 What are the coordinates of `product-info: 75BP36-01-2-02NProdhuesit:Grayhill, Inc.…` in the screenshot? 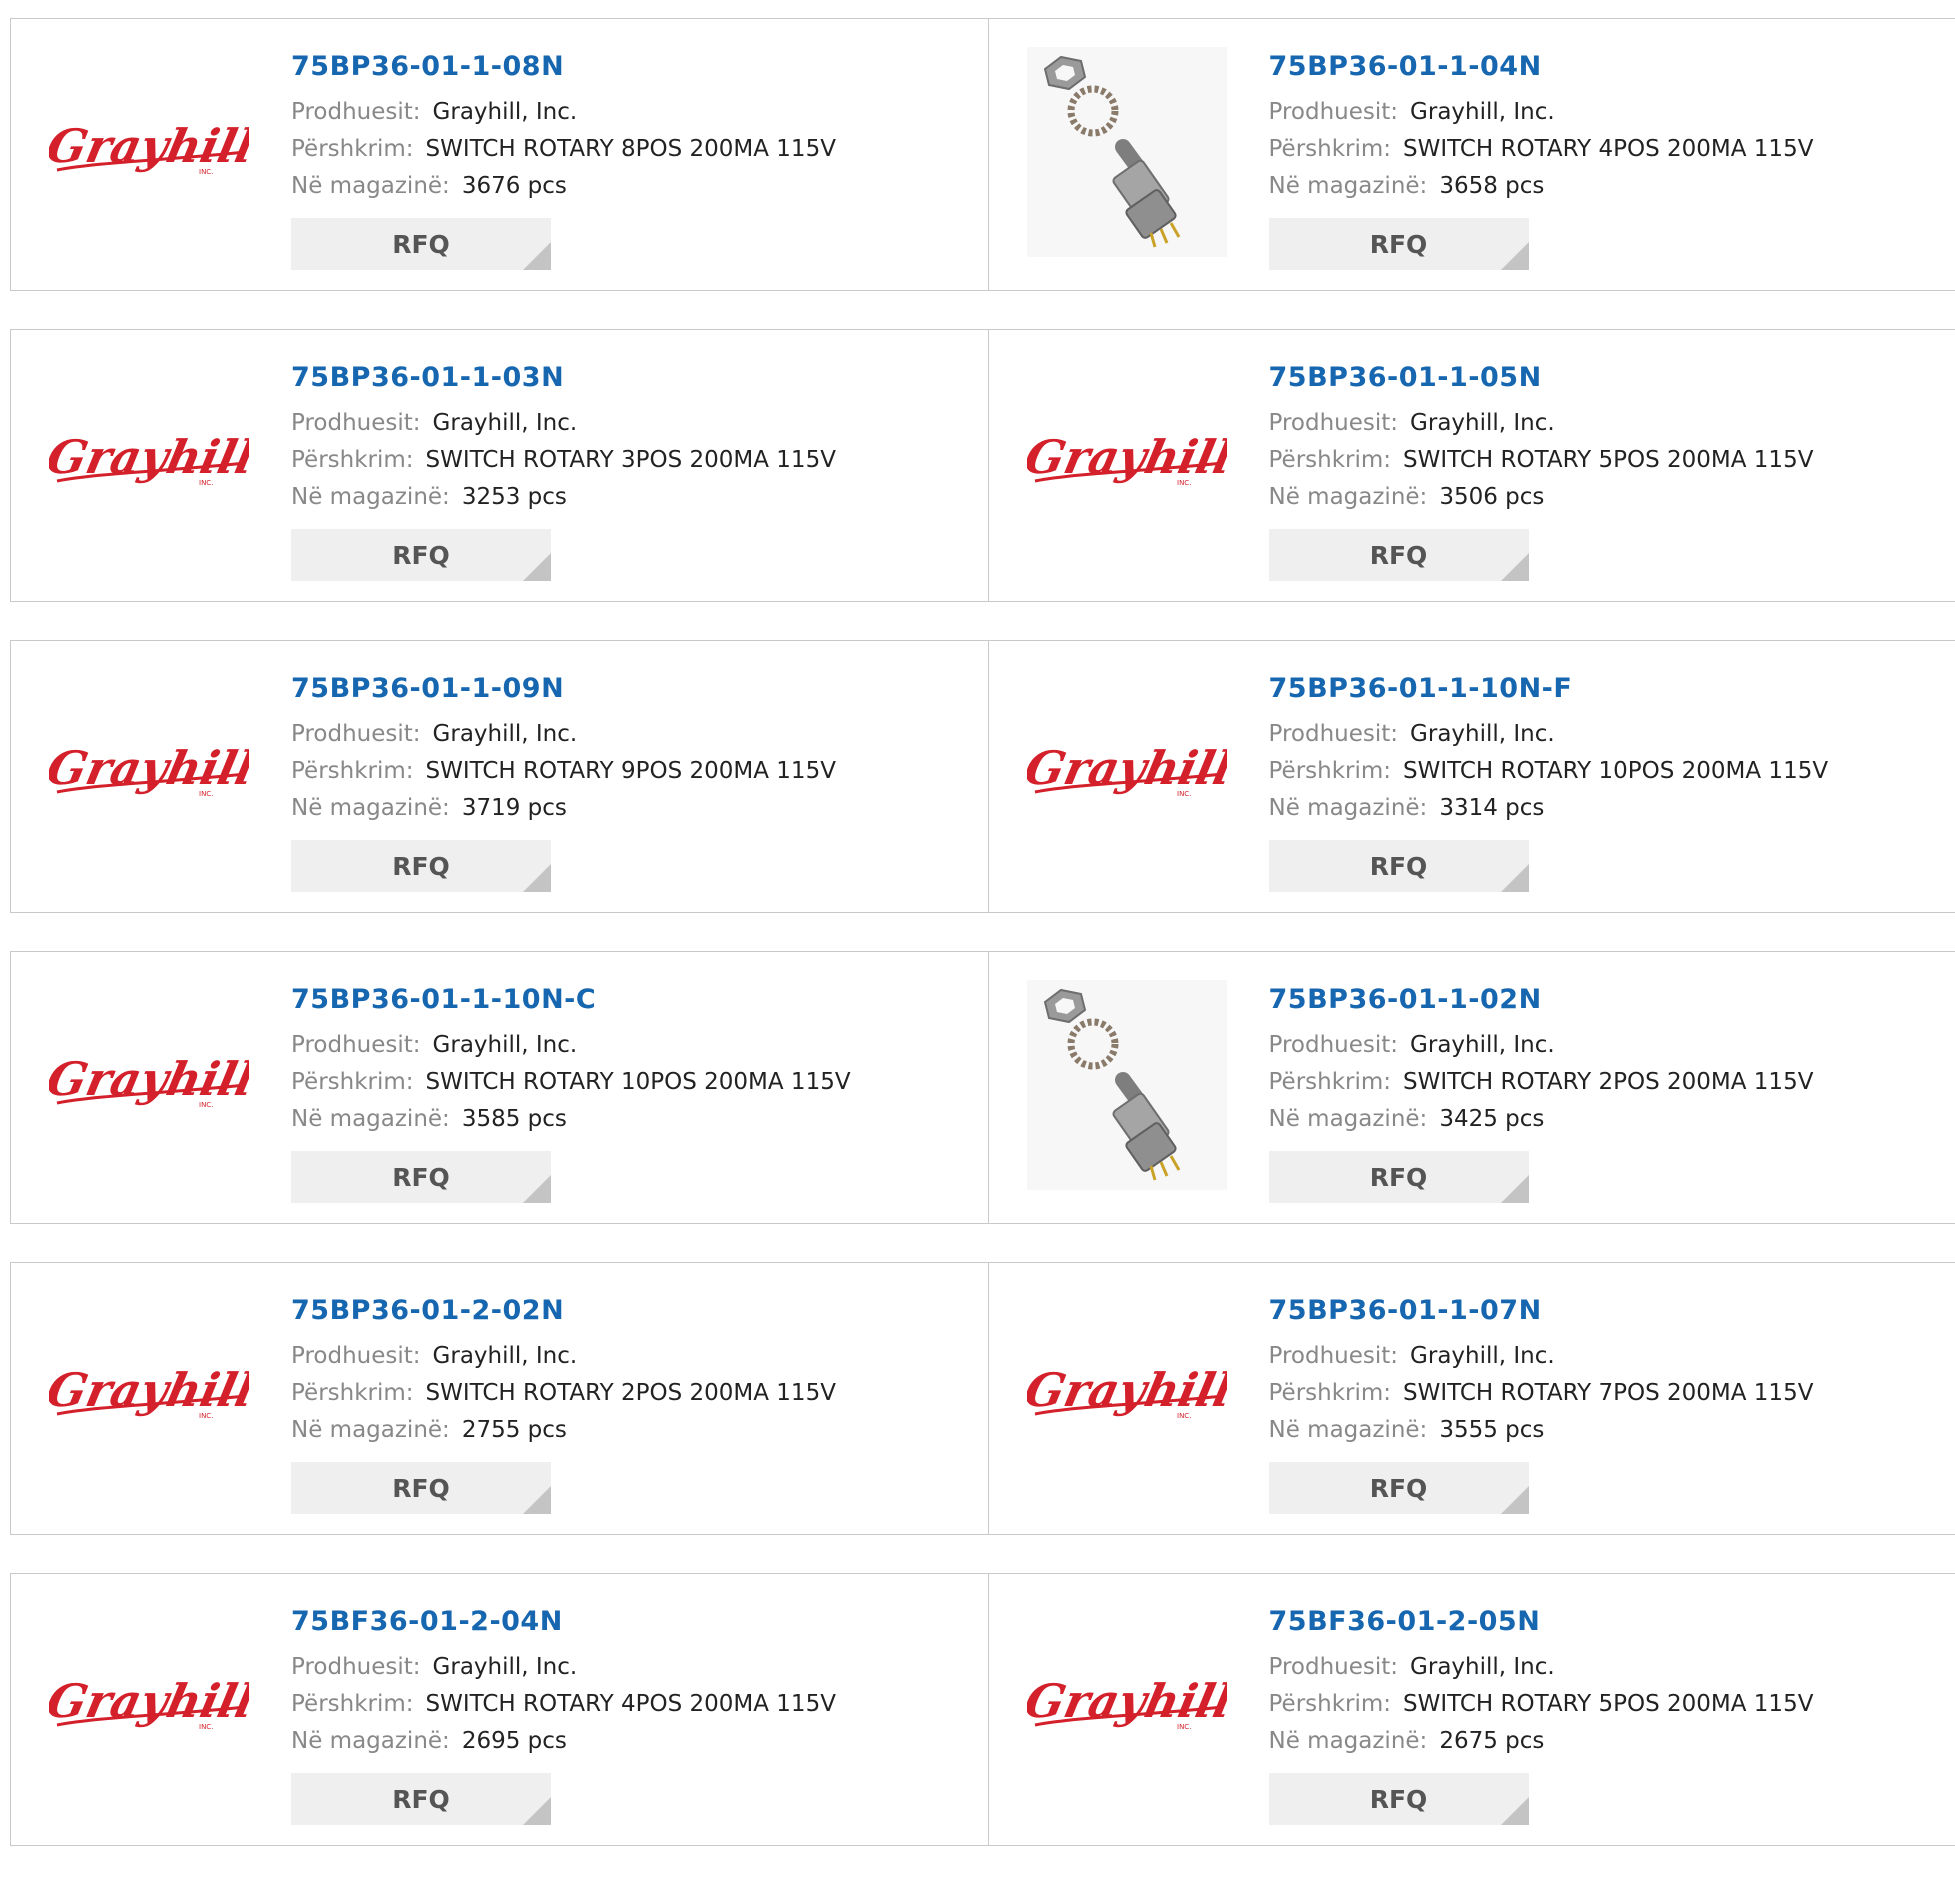 It's located at (563, 1404).